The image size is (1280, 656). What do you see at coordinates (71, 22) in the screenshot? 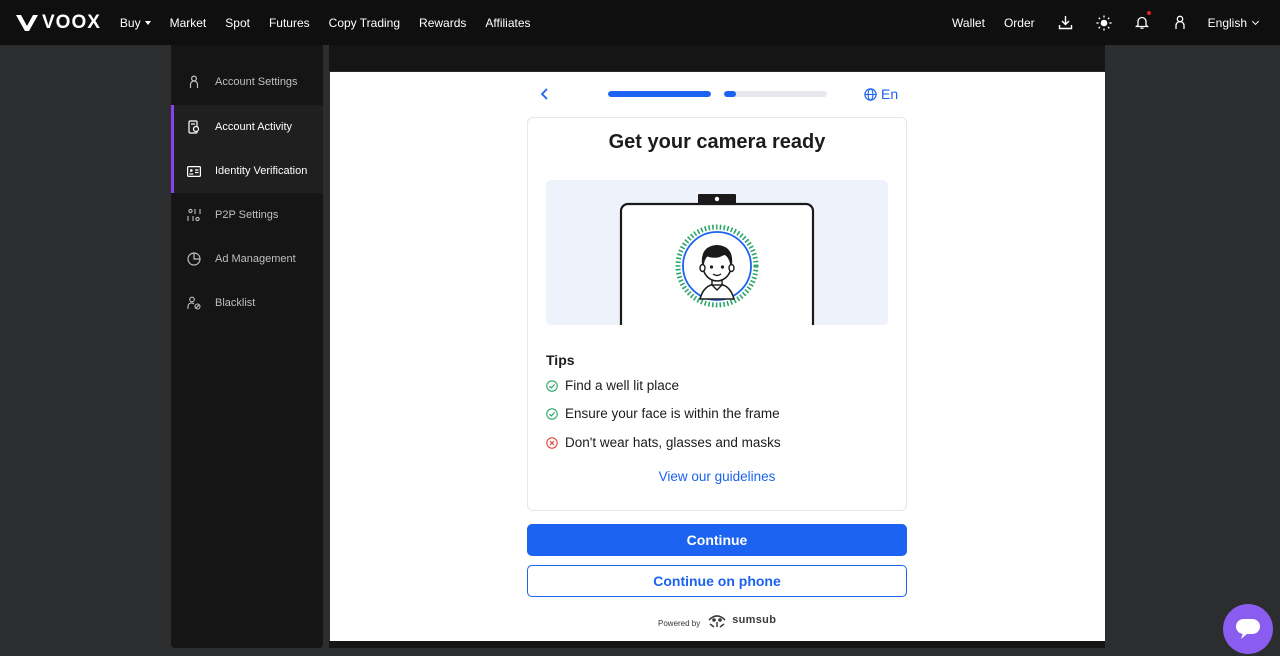
I see `brand-name: VOOX` at bounding box center [71, 22].